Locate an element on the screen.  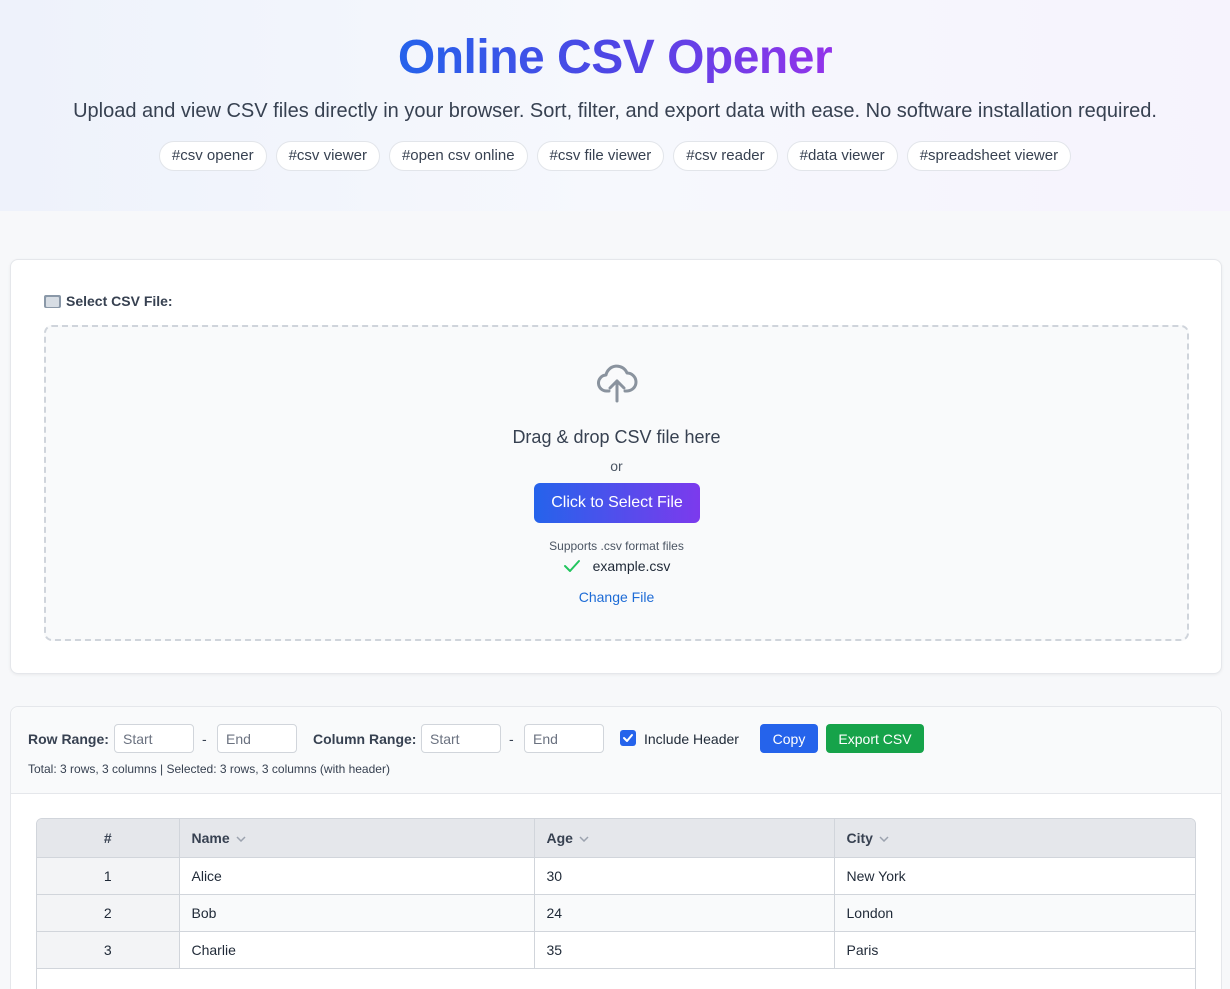
include-header-checkbox is located at coordinates (628, 738).